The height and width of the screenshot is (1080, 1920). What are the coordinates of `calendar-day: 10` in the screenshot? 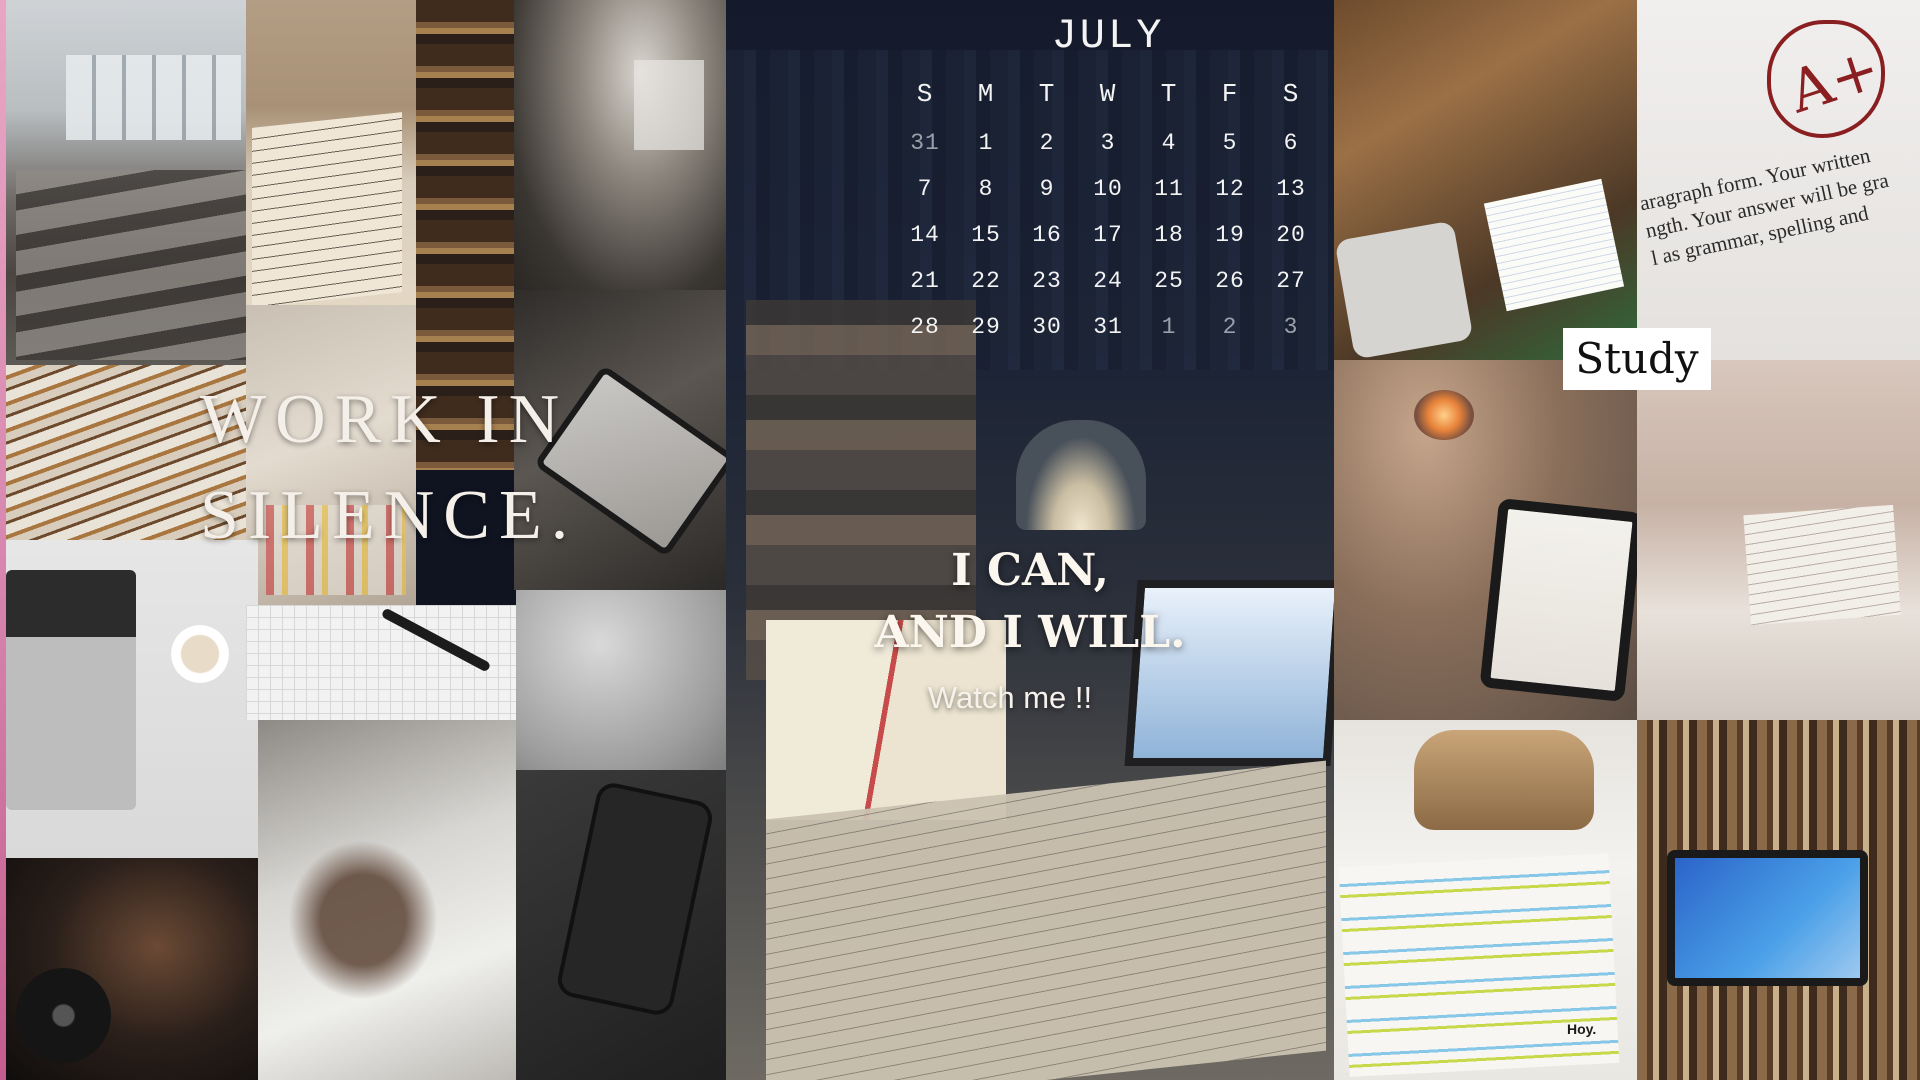 It's located at (1108, 189).